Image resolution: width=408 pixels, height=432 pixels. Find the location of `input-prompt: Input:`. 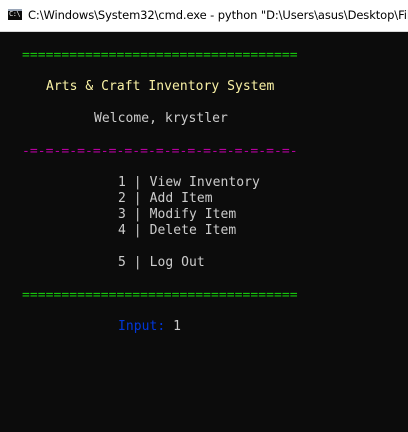

input-prompt: Input: is located at coordinates (142, 326).